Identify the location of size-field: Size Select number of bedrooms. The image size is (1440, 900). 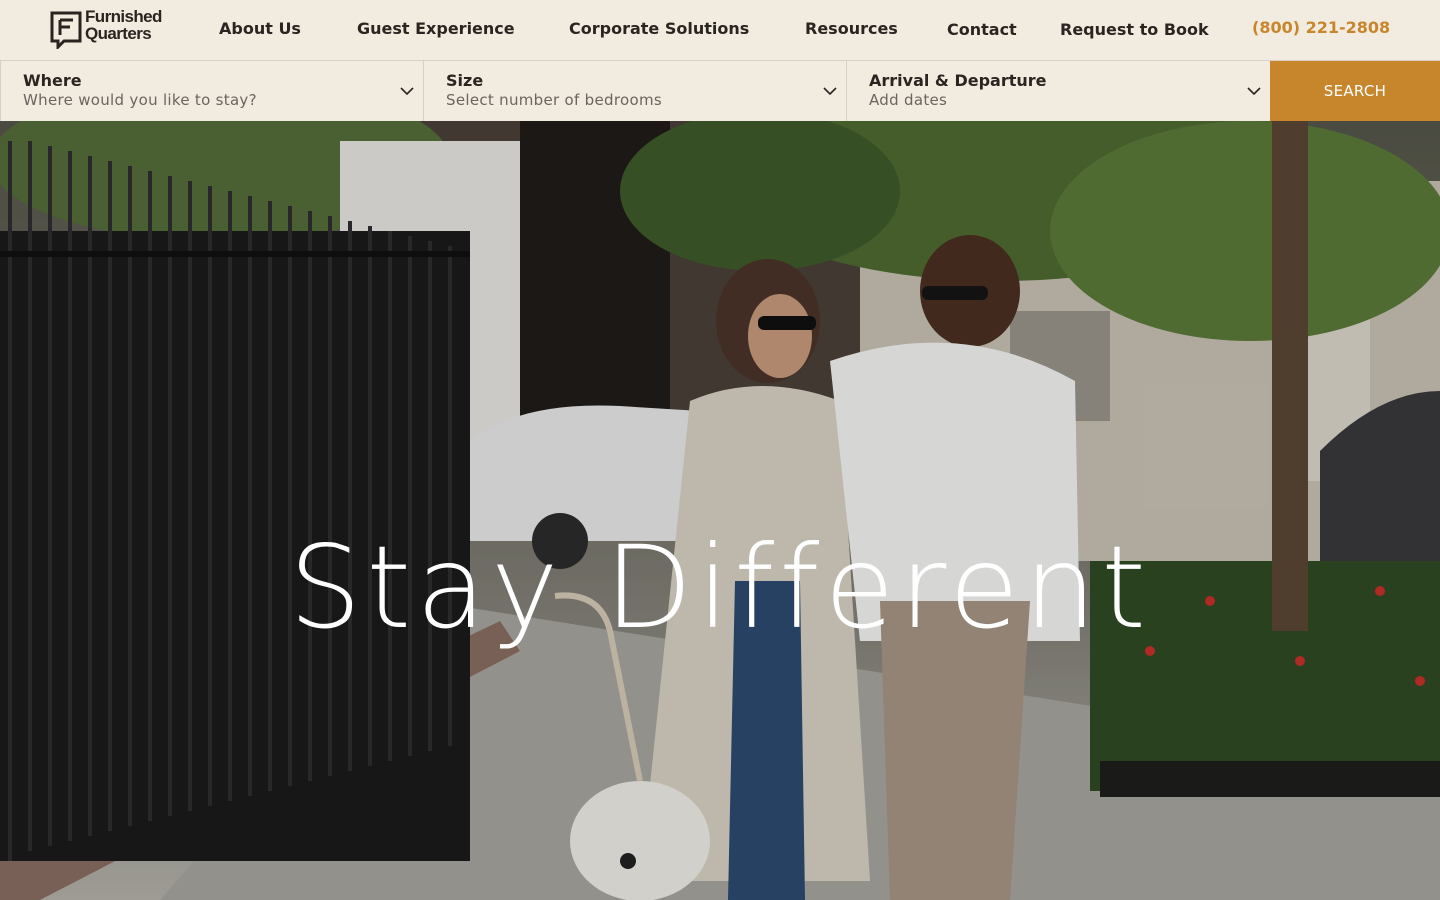
(635, 91).